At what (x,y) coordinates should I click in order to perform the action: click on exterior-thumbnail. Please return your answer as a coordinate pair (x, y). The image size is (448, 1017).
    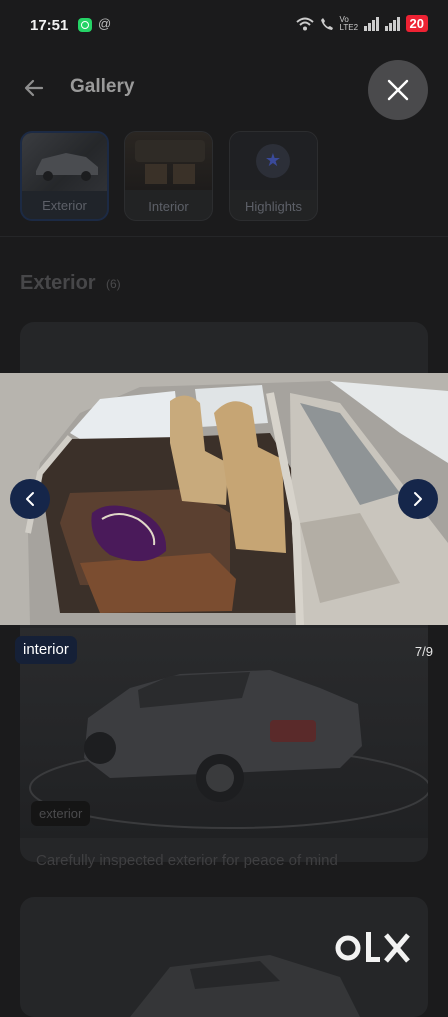
    Looking at the image, I should click on (64, 162).